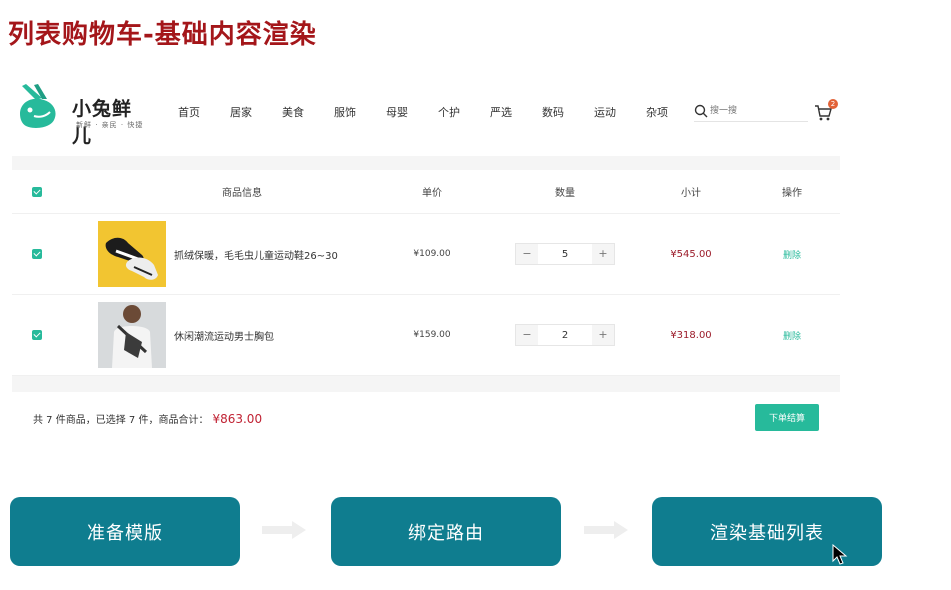 This screenshot has height=590, width=951. What do you see at coordinates (121, 420) in the screenshot?
I see `summary-text: 共 7 件商品，已选择 7 件，商品合计：` at bounding box center [121, 420].